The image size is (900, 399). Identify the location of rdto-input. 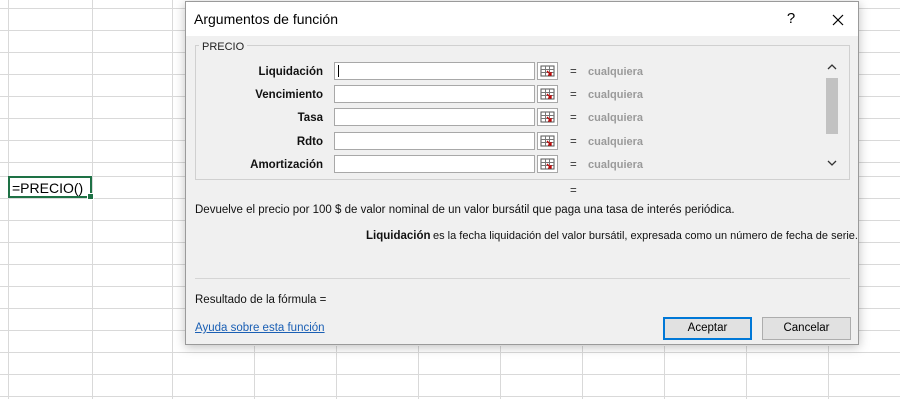
(434, 141).